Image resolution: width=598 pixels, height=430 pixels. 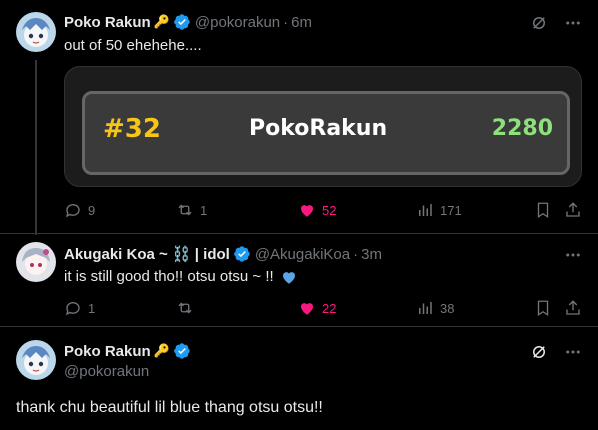 What do you see at coordinates (329, 308) in the screenshot?
I see `like-count: 22` at bounding box center [329, 308].